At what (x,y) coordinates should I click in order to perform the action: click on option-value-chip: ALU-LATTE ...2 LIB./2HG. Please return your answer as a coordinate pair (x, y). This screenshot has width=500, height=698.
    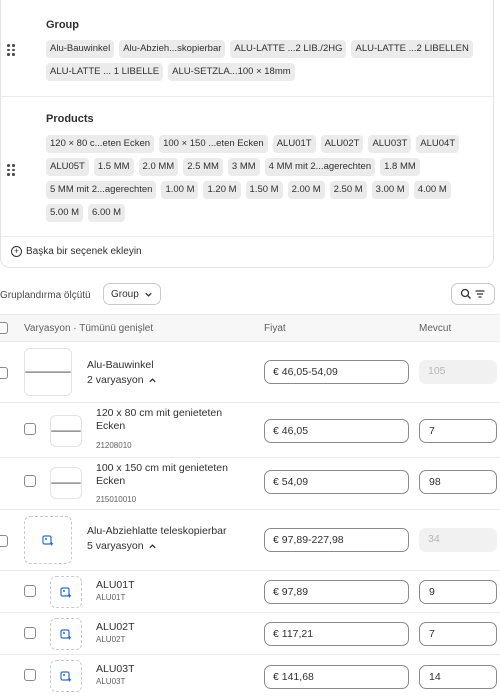
    Looking at the image, I should click on (288, 49).